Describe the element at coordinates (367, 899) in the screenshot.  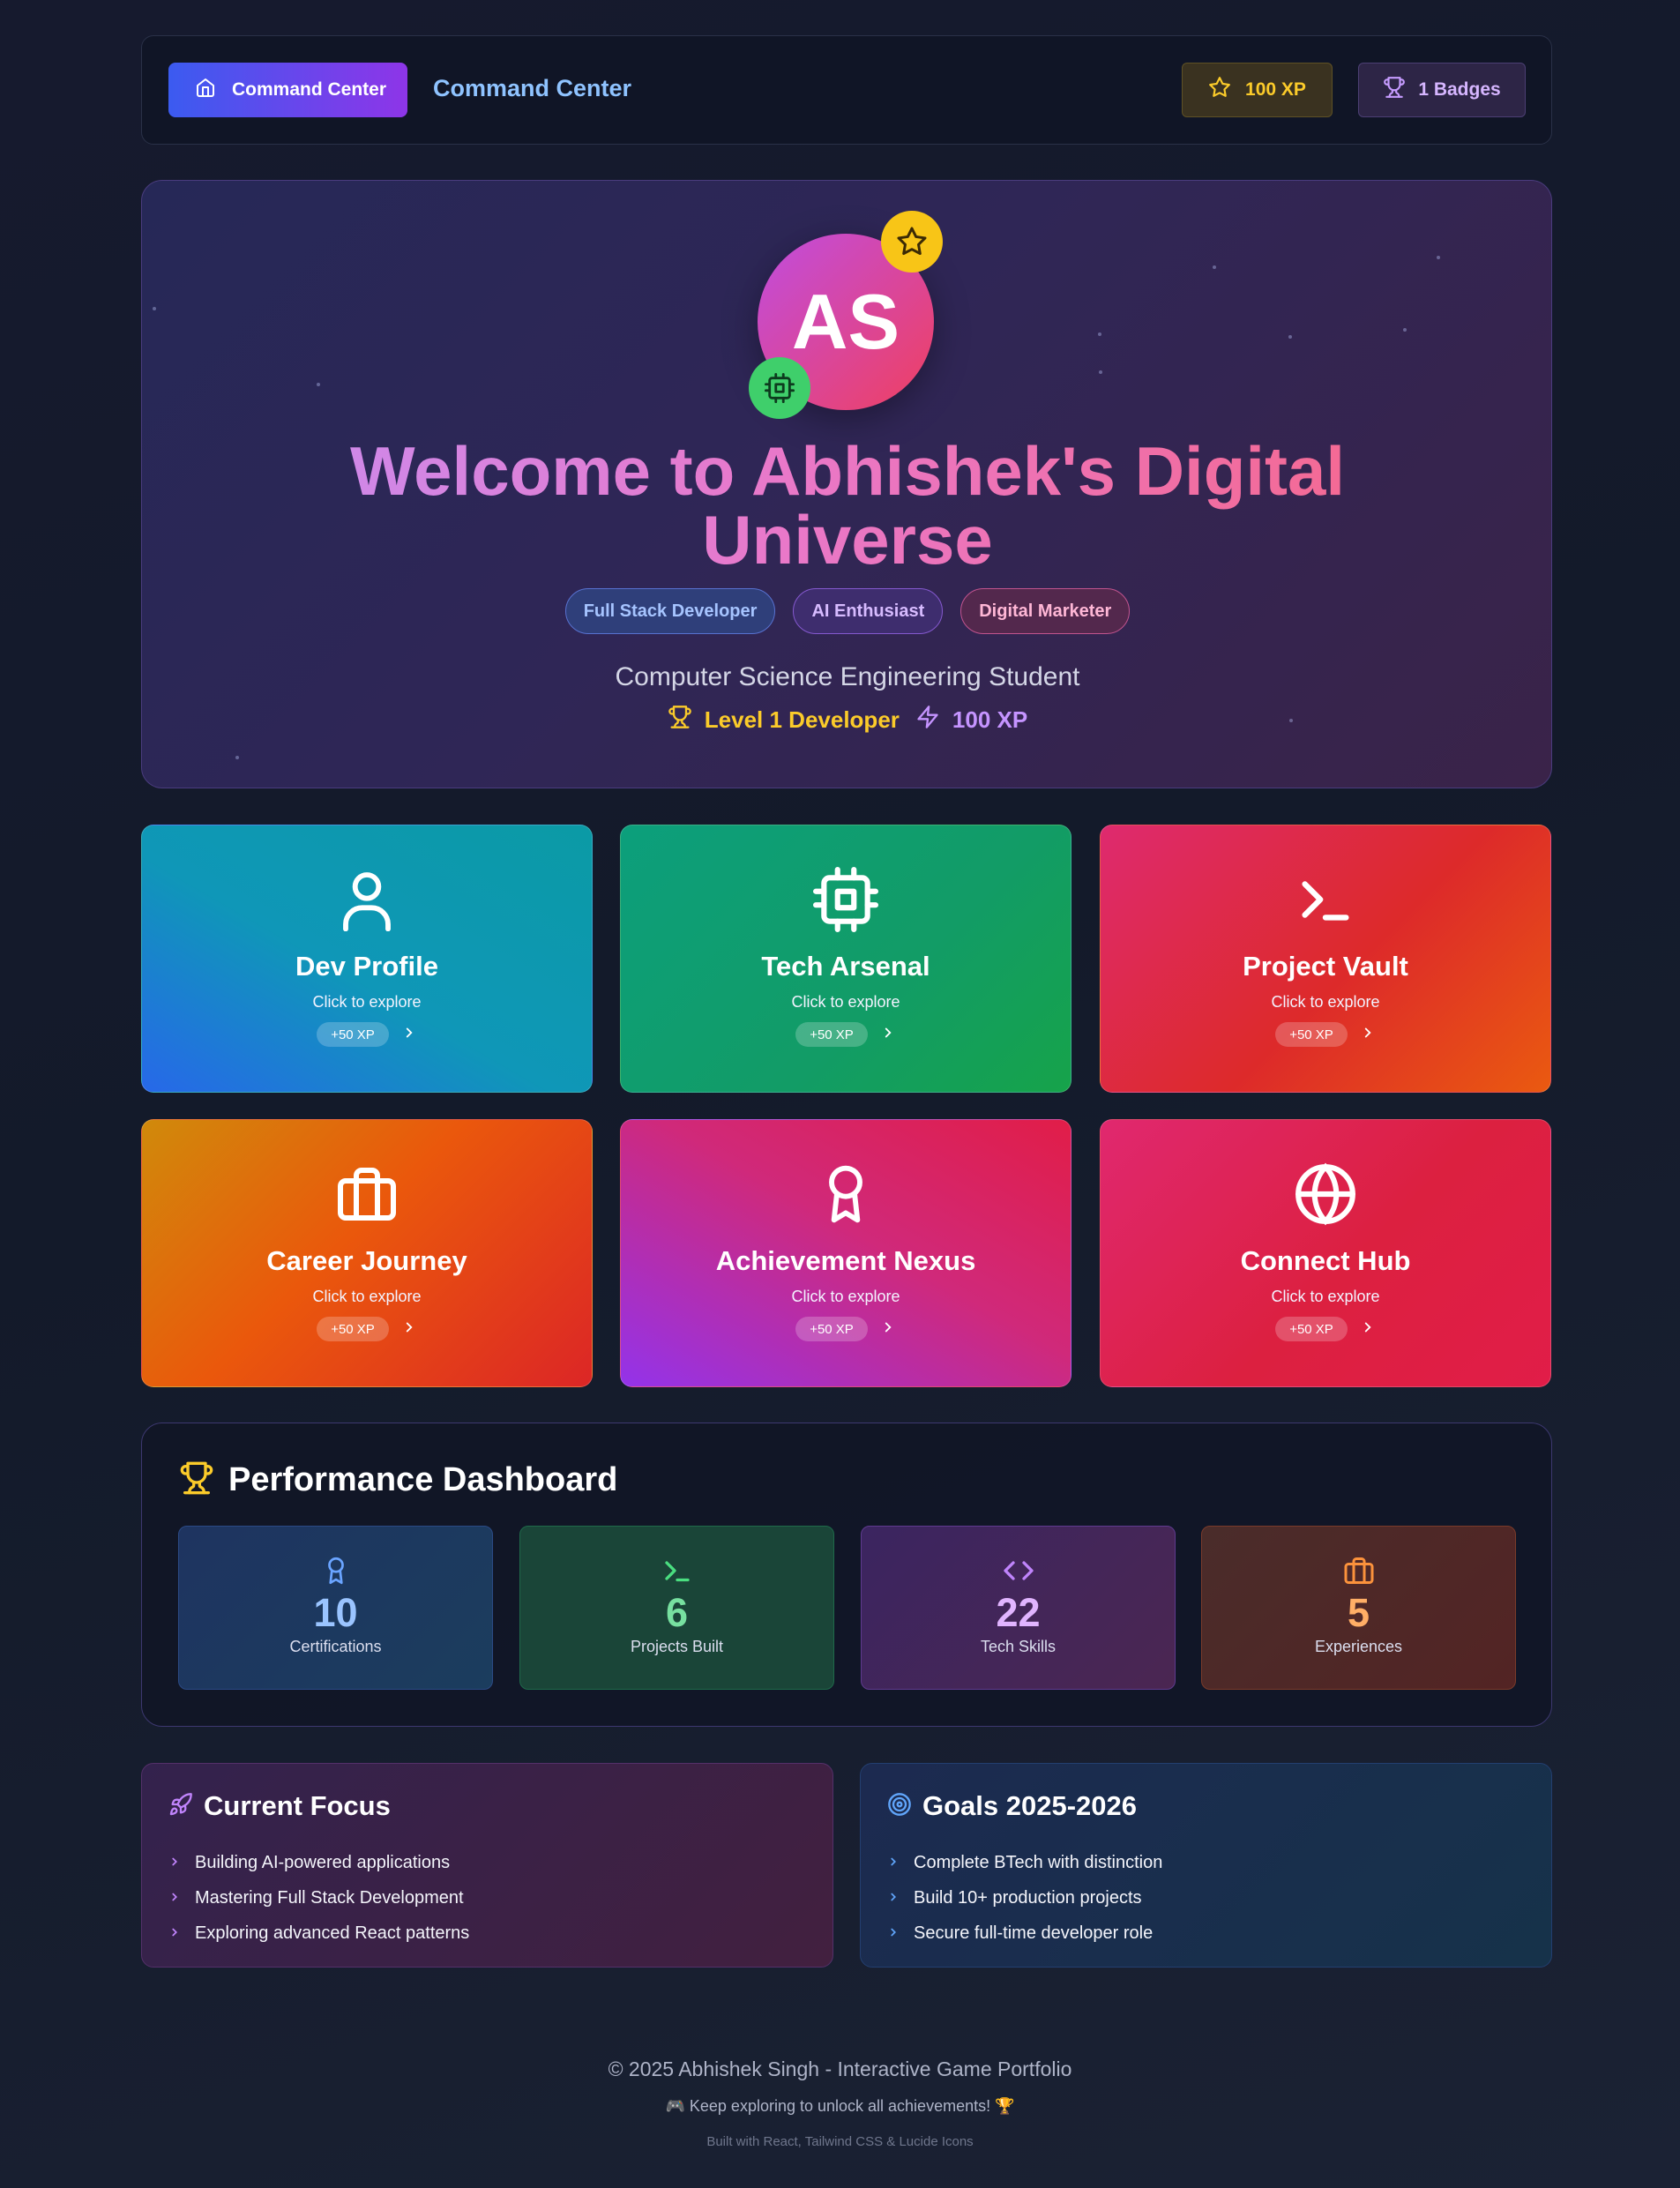
I see `user-icon` at that location.